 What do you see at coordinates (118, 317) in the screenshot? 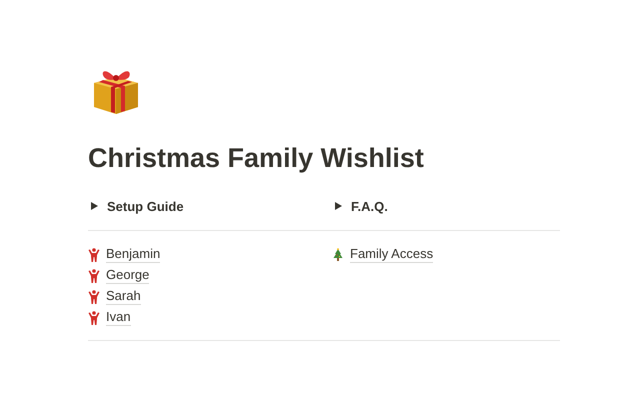
I see `page-link: Ivan` at bounding box center [118, 317].